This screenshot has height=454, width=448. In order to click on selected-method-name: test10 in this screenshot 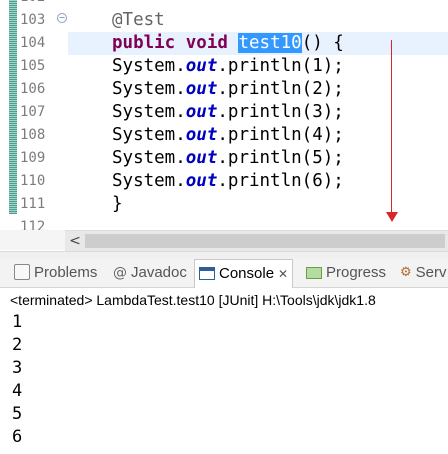, I will do `click(270, 43)`.